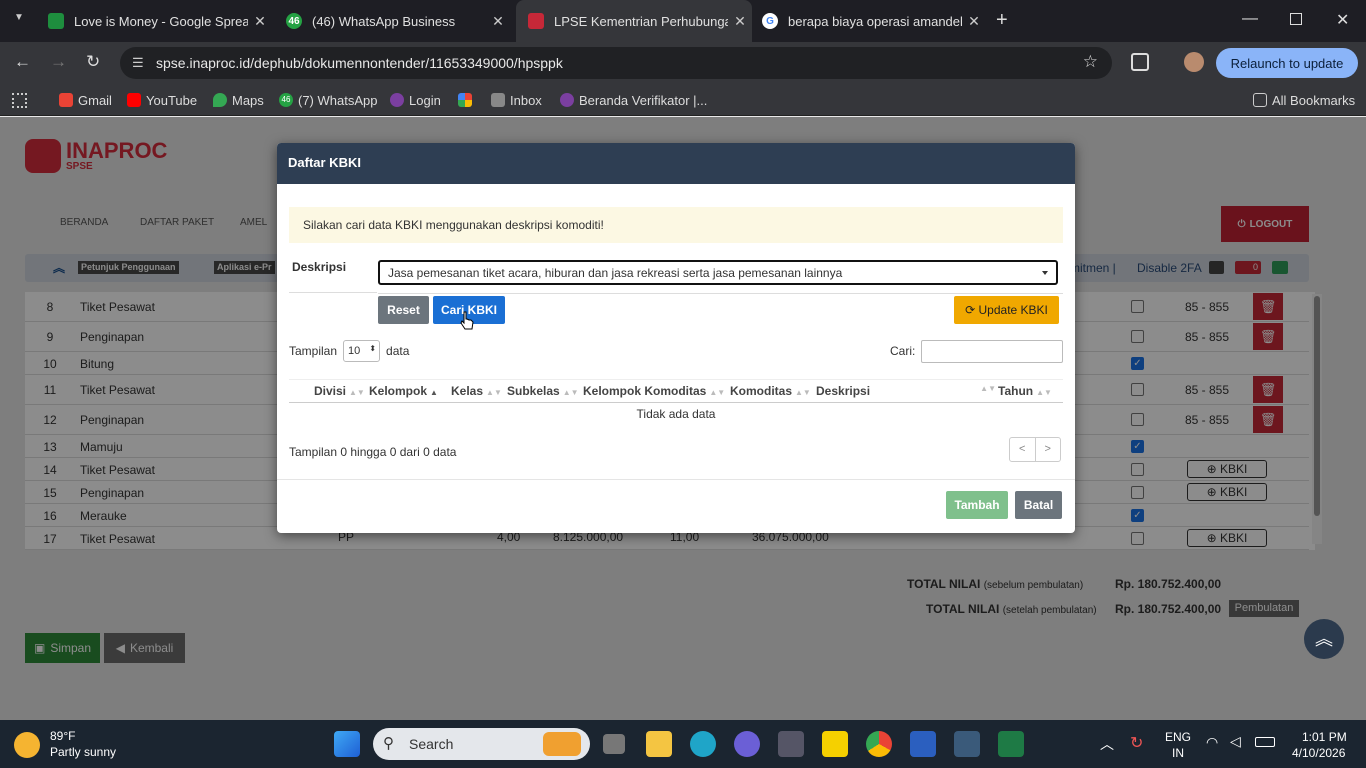 Image resolution: width=1366 pixels, height=768 pixels. I want to click on prev-page-button: <, so click(1023, 449).